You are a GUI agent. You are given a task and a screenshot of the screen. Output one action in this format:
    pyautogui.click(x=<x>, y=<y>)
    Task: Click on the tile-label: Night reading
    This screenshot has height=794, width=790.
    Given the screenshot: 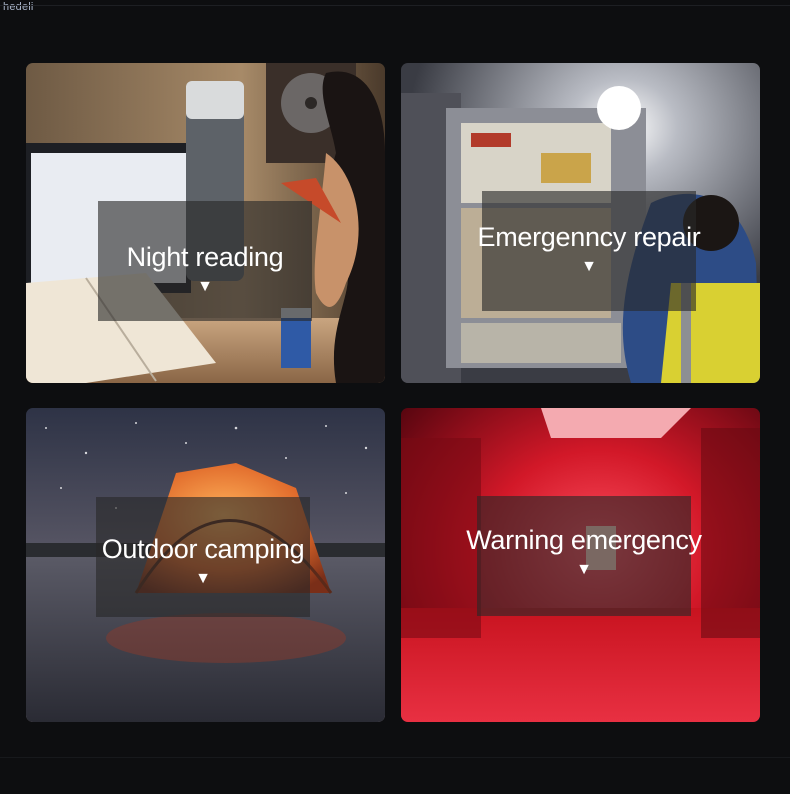 What is the action you would take?
    pyautogui.click(x=205, y=256)
    